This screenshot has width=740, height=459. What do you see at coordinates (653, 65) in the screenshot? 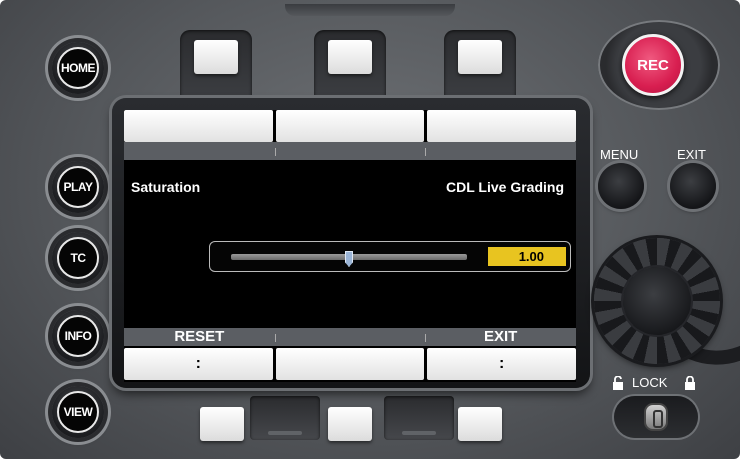
I see `rec-button: REC` at bounding box center [653, 65].